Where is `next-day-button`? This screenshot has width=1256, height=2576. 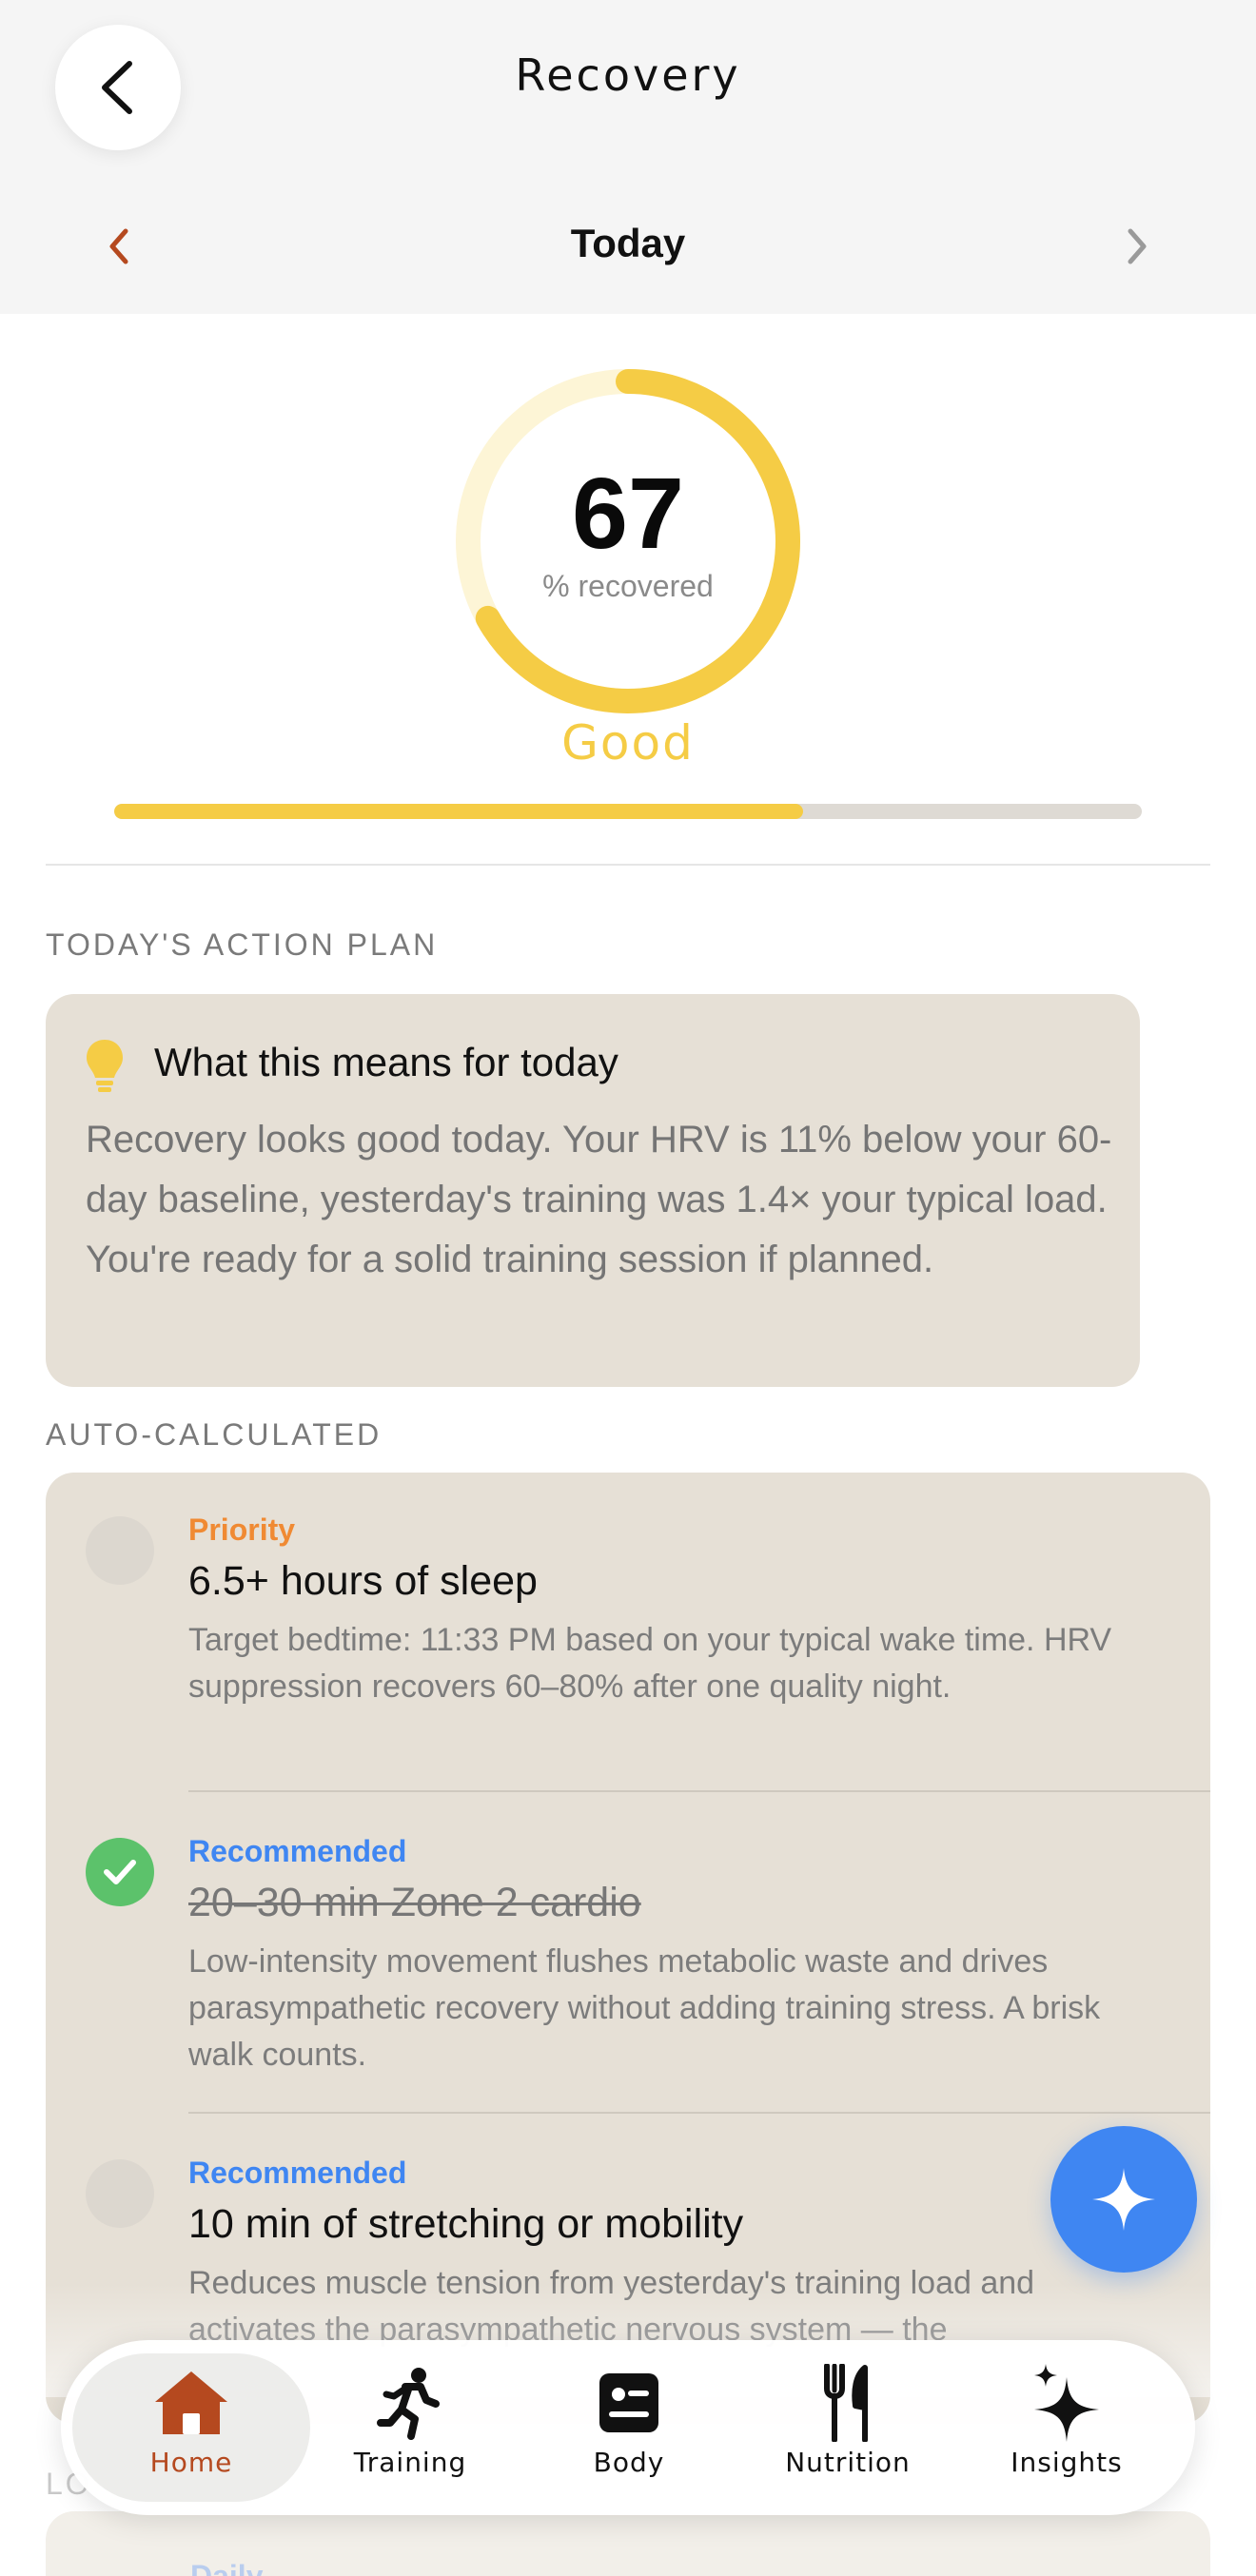 next-day-button is located at coordinates (1137, 247).